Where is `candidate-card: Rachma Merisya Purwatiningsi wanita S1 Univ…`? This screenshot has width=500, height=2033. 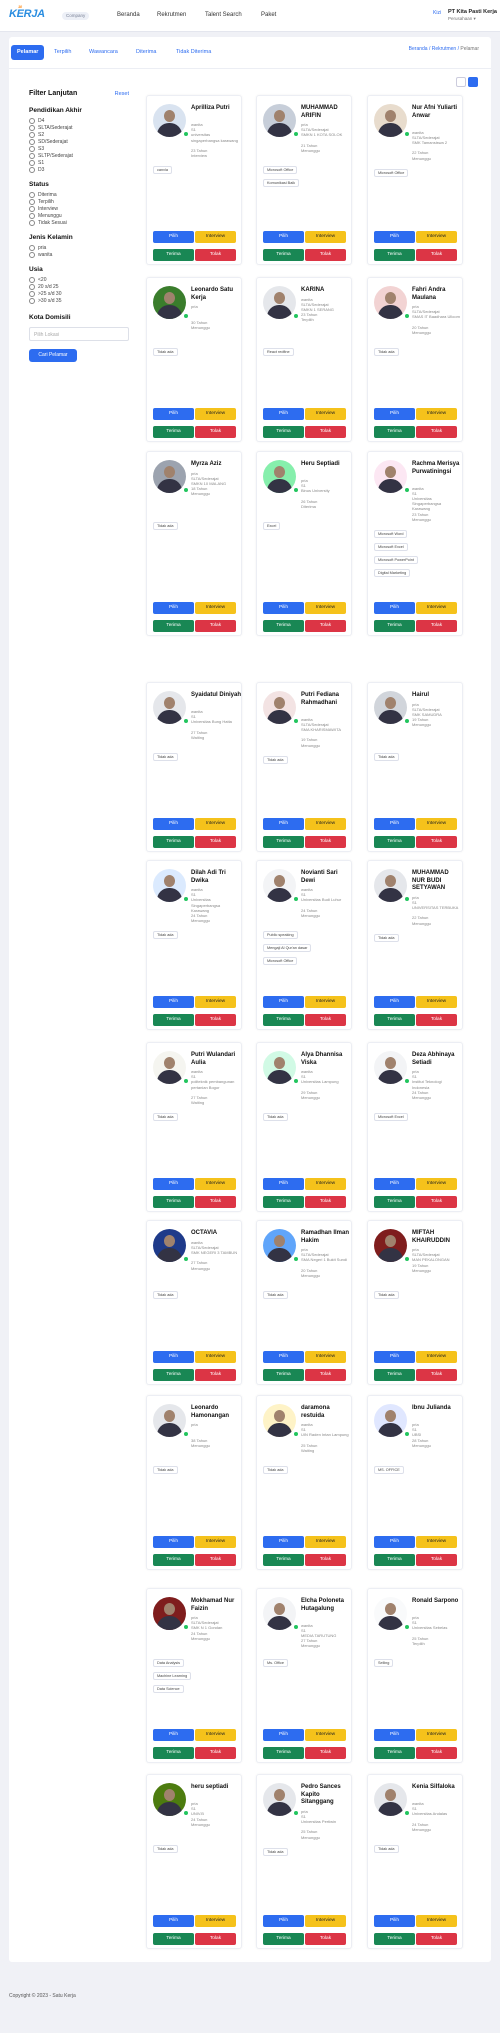 candidate-card: Rachma Merisya Purwatiningsi wanita S1 Univ… is located at coordinates (415, 543).